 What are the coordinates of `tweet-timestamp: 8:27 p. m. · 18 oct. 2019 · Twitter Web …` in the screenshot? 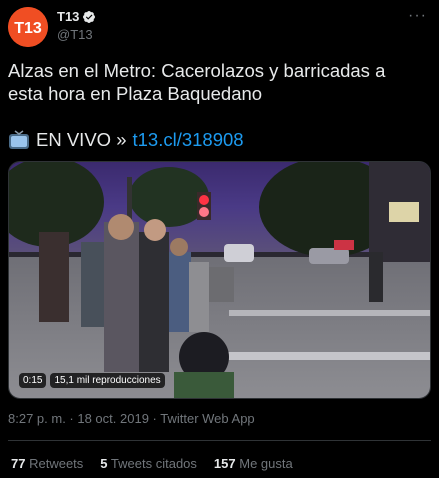 It's located at (131, 418).